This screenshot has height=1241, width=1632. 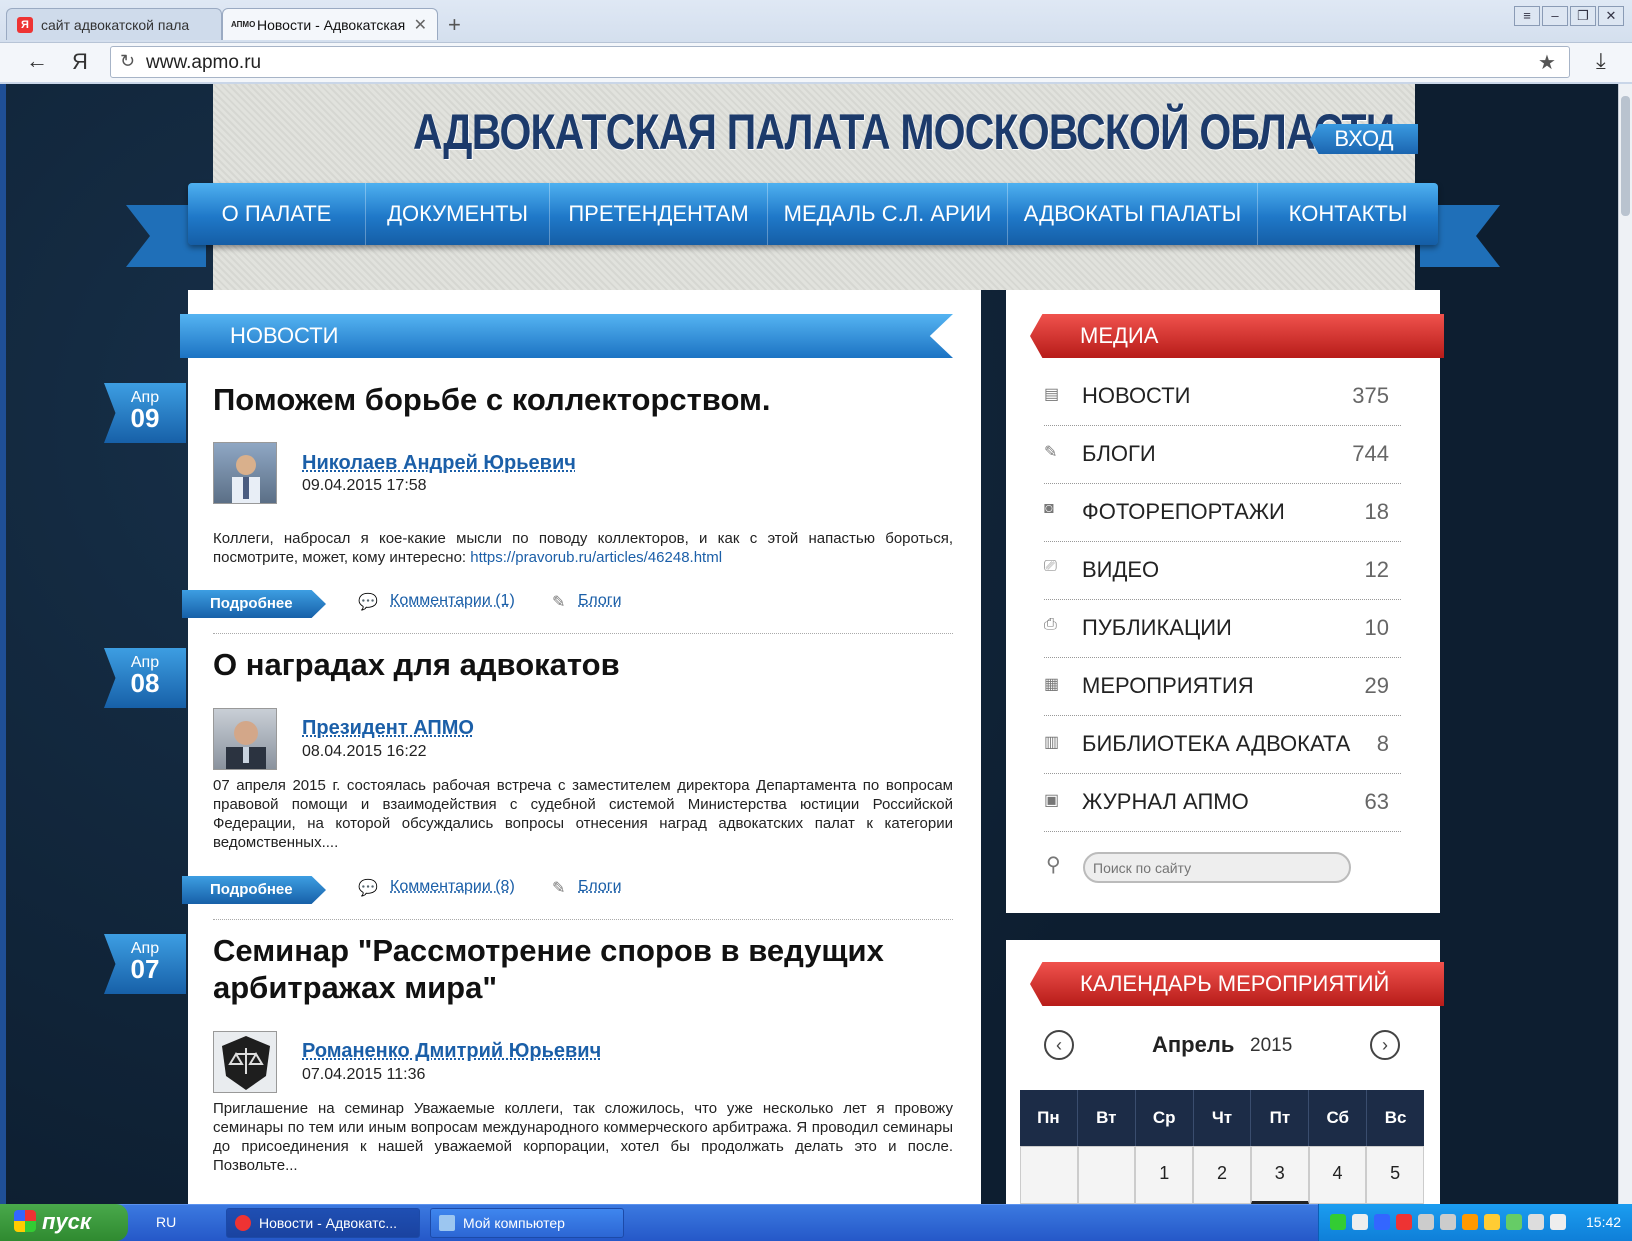 What do you see at coordinates (1053, 864) in the screenshot?
I see `search-icon: ⚲` at bounding box center [1053, 864].